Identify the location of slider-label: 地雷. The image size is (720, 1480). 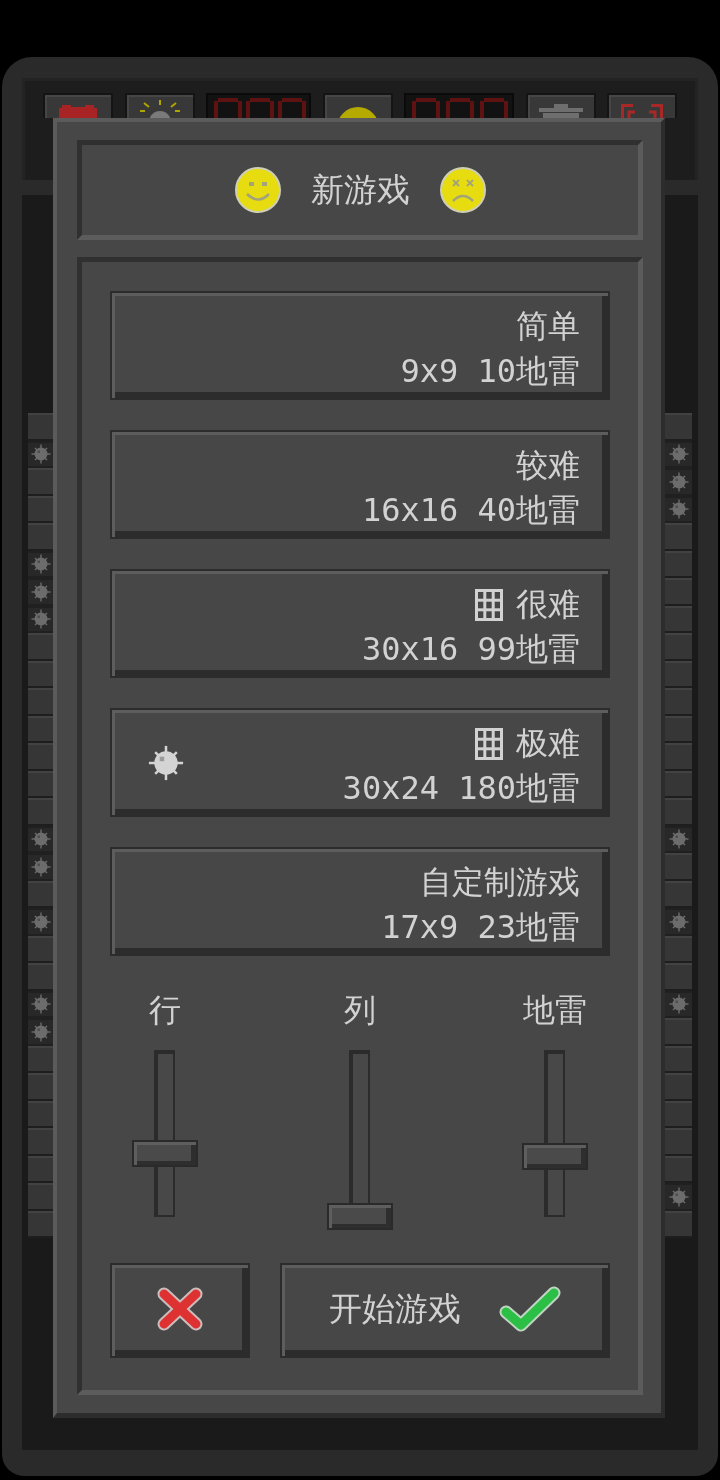
(555, 1010).